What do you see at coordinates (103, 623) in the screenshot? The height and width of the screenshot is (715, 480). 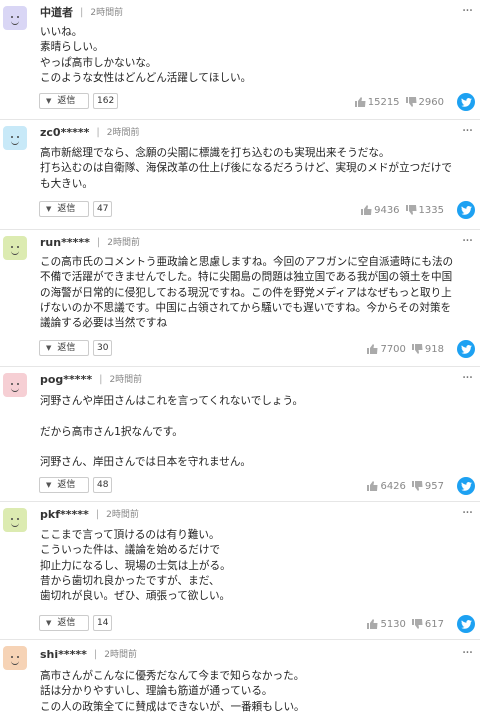 I see `reply-count: 14` at bounding box center [103, 623].